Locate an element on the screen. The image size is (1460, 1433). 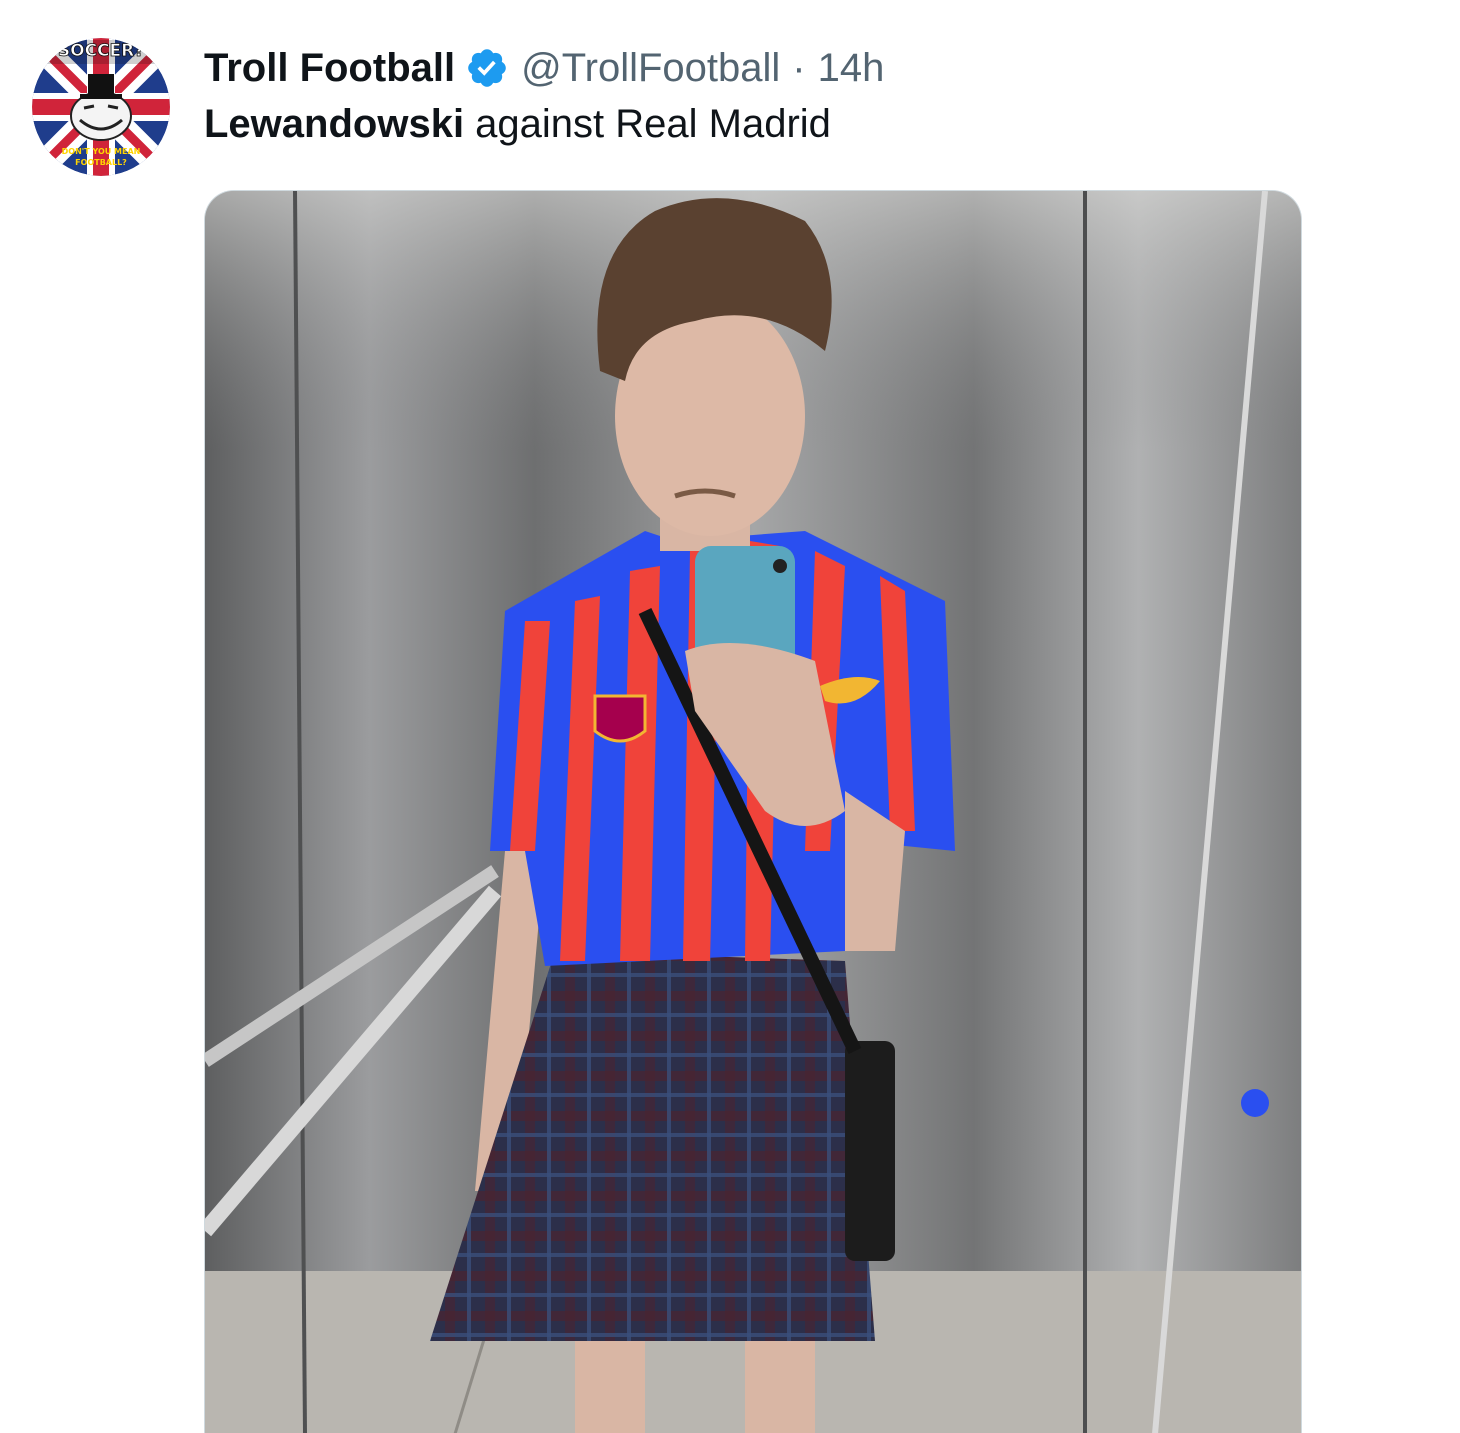
svg-text: SOCCER? is located at coordinates (101, 51).